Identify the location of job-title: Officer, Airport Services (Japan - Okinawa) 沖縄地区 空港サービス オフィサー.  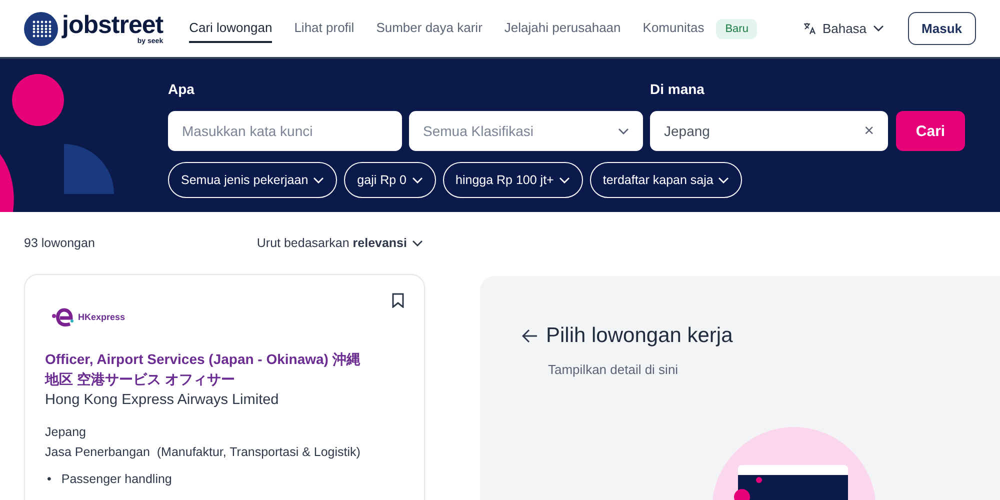
(204, 369).